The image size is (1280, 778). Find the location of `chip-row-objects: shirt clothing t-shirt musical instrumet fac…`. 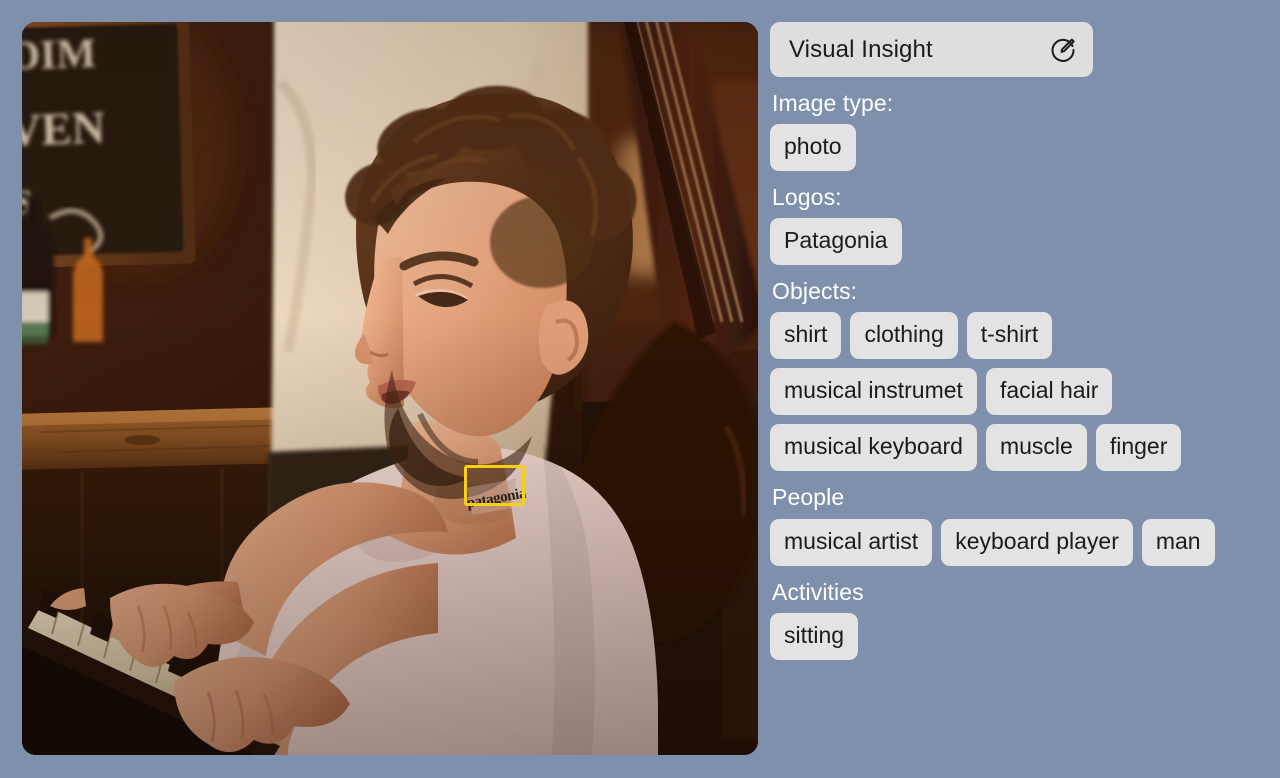

chip-row-objects: shirt clothing t-shirt musical instrumet fac… is located at coordinates (1014, 392).